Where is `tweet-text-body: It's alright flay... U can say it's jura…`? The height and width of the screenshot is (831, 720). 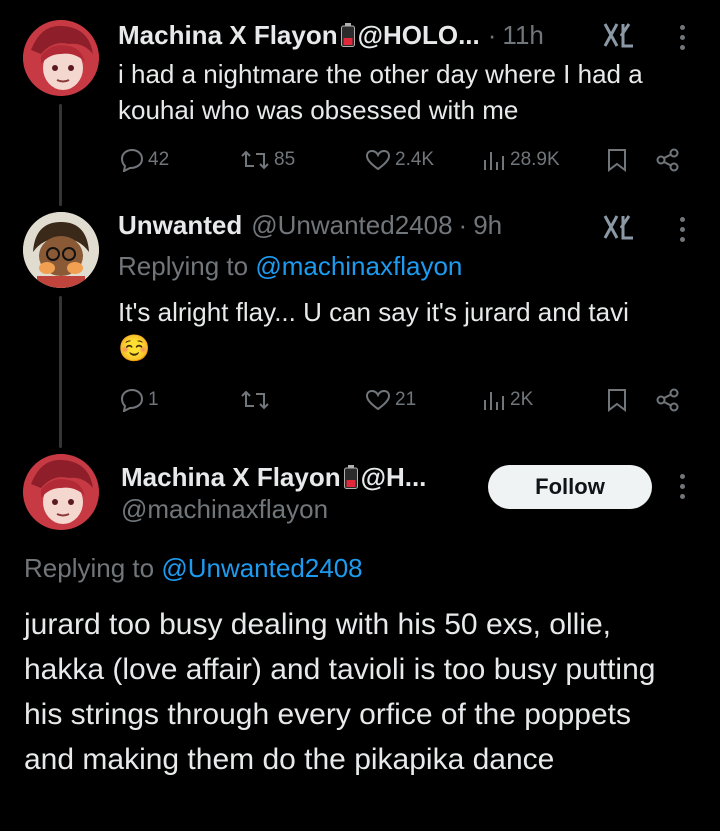
tweet-text-body: It's alright flay... U can say it's jura… is located at coordinates (373, 312).